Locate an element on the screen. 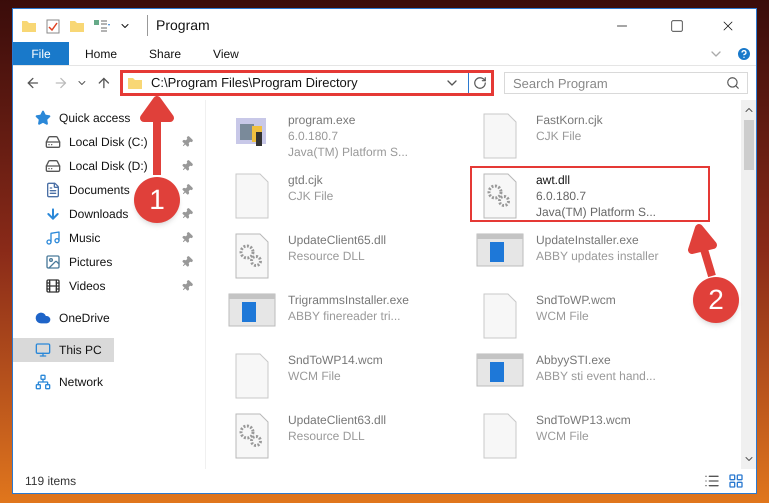  scrollbar is located at coordinates (748, 284).